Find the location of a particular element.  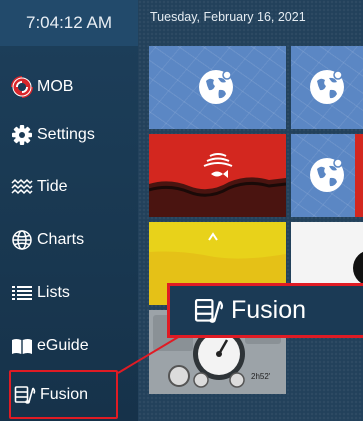

fusion-audio-icon is located at coordinates (209, 310).